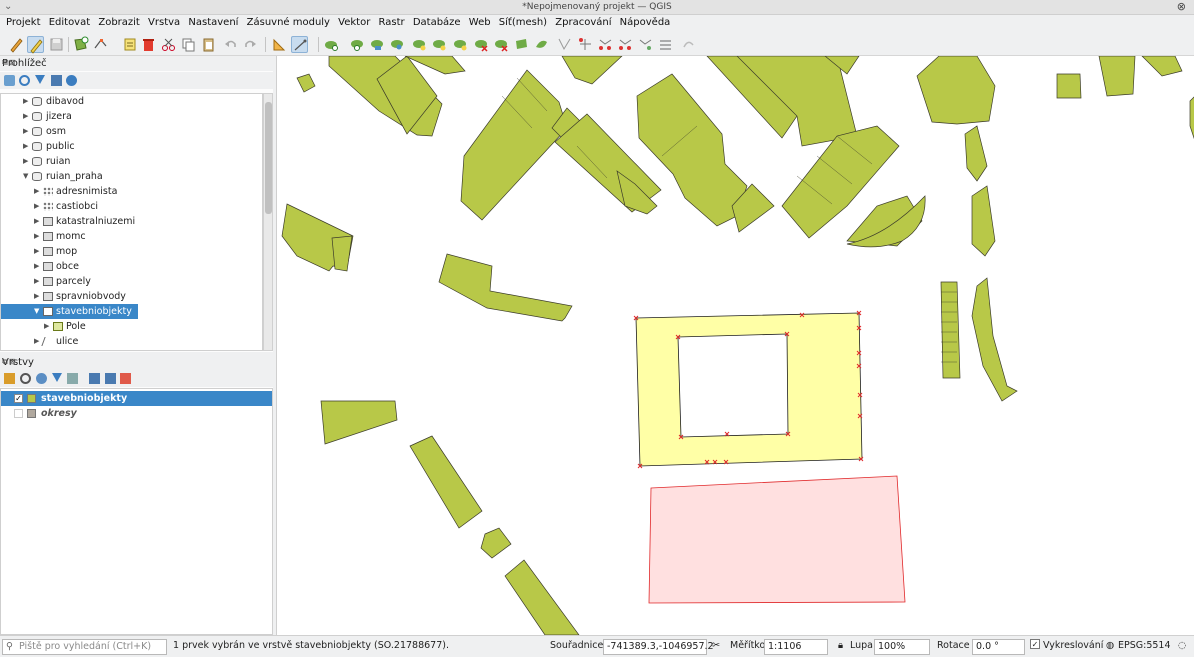 The width and height of the screenshot is (1194, 657). Describe the element at coordinates (377, 44) in the screenshot. I see `fill-ring-icon` at that location.